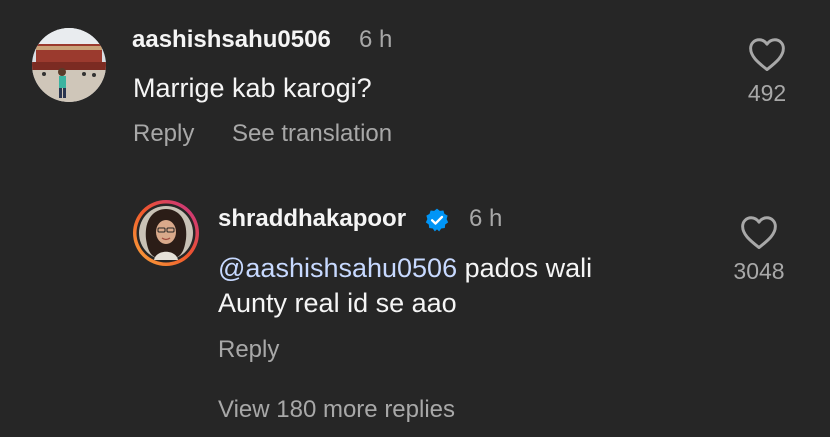  I want to click on view-more-replies-button: View 180 more replies, so click(336, 410).